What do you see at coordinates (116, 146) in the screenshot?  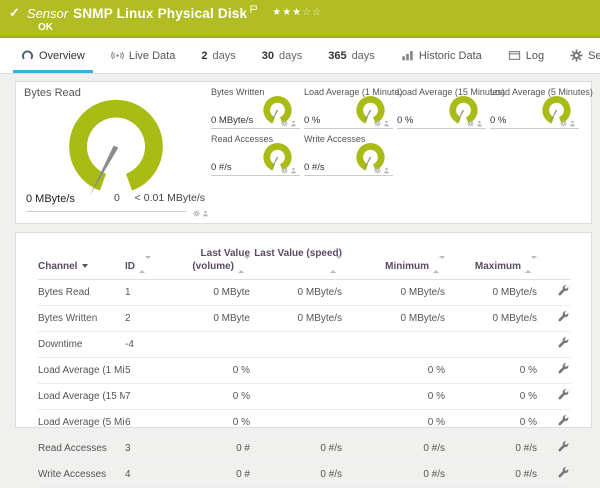 I see `bytes-read-gauge-dial` at bounding box center [116, 146].